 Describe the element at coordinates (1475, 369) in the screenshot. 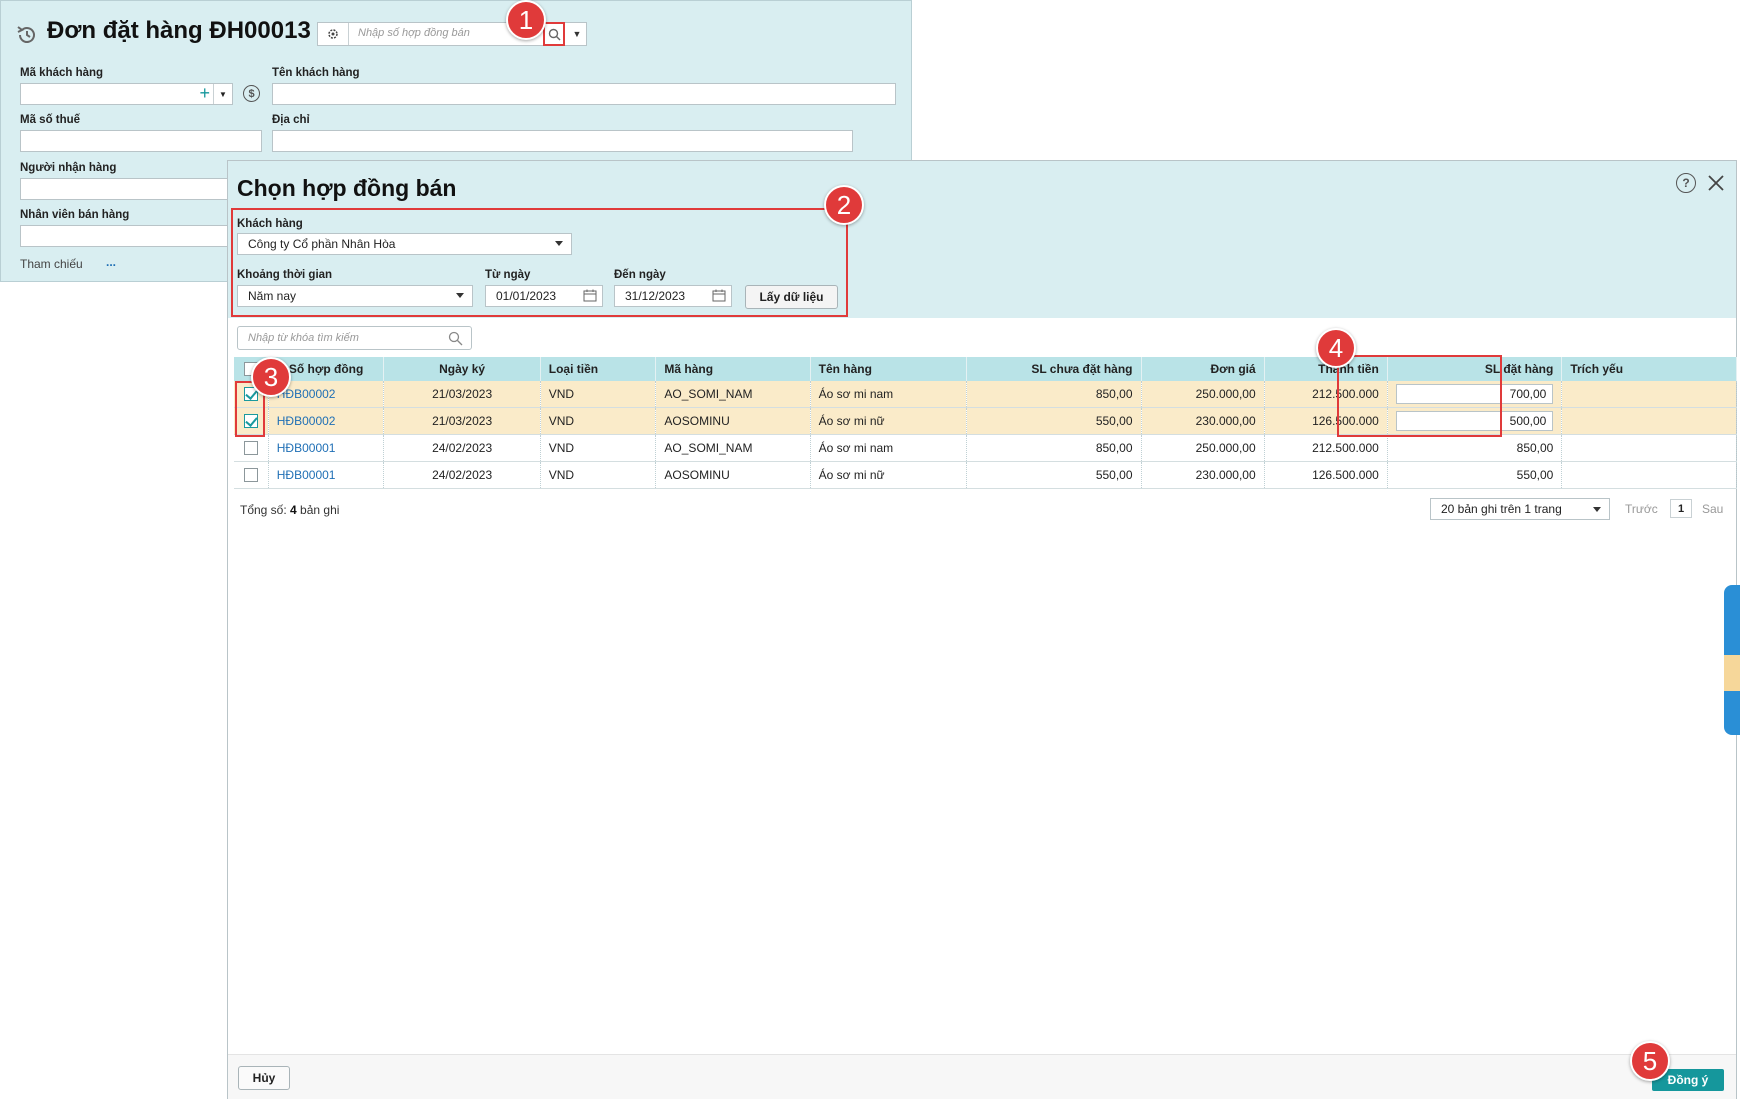

I see `col-order-qty: SL đặt hàng` at that location.